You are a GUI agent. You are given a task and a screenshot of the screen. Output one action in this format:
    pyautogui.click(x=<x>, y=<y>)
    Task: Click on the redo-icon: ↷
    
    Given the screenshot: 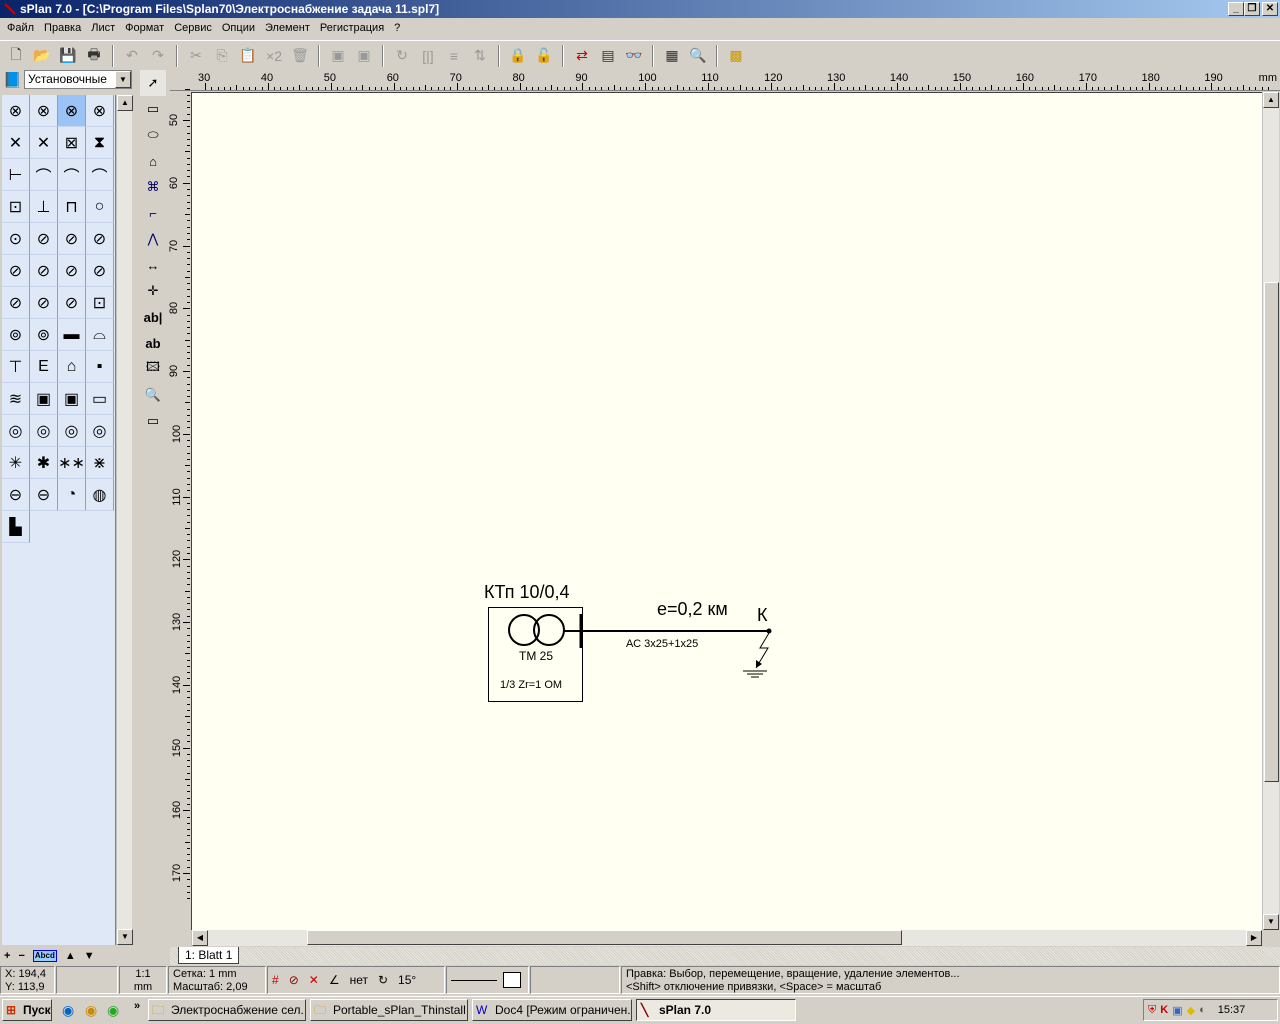 What is the action you would take?
    pyautogui.click(x=158, y=56)
    